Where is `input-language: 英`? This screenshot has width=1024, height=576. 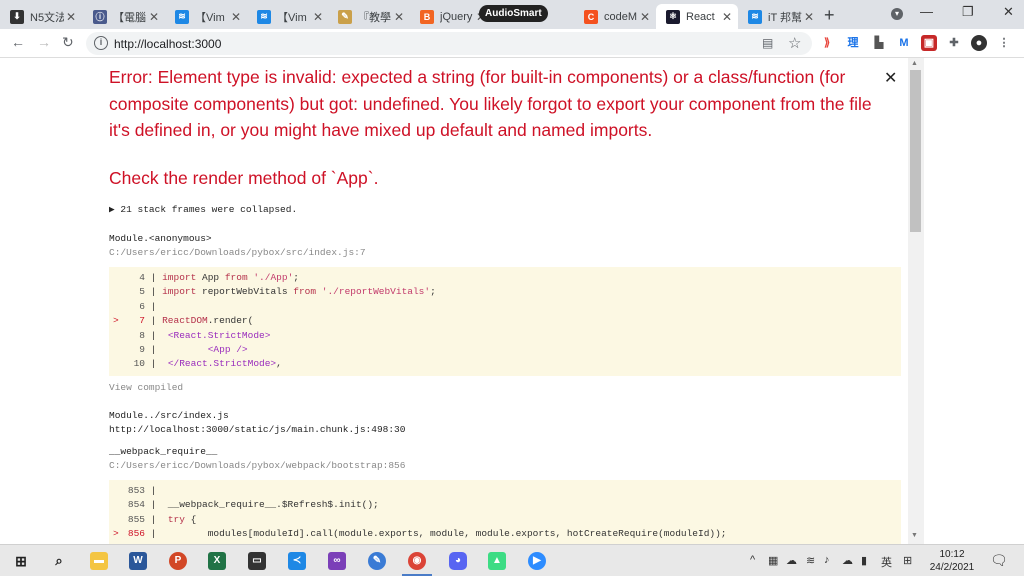
input-language: 英 is located at coordinates (886, 562).